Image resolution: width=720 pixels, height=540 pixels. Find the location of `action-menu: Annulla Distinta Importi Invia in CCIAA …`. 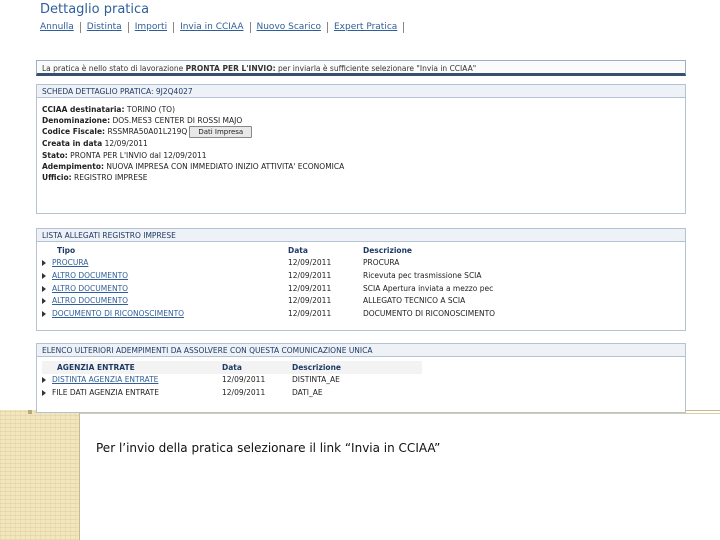

action-menu: Annulla Distinta Importi Invia in CCIAA … is located at coordinates (222, 27).